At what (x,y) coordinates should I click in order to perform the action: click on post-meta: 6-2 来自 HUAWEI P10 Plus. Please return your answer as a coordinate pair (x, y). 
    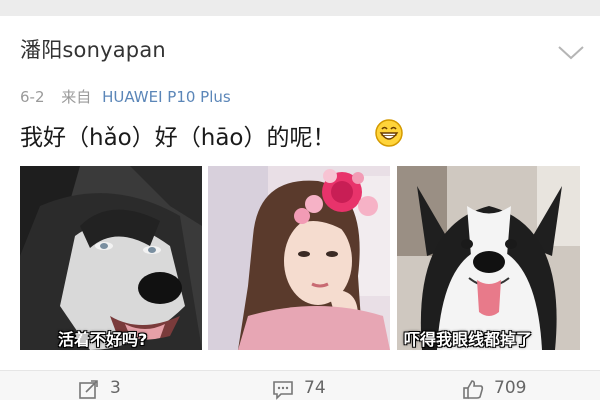
    Looking at the image, I should click on (125, 96).